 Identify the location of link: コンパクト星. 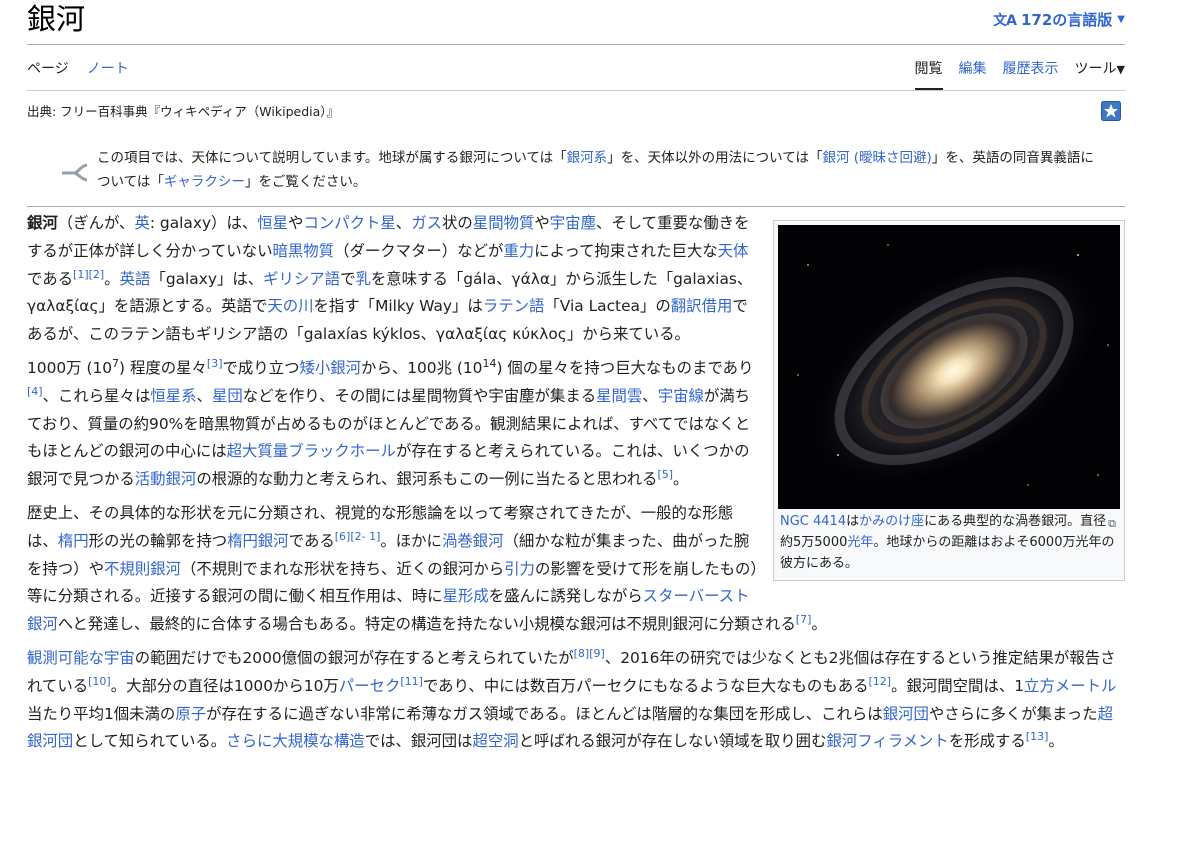
(349, 223).